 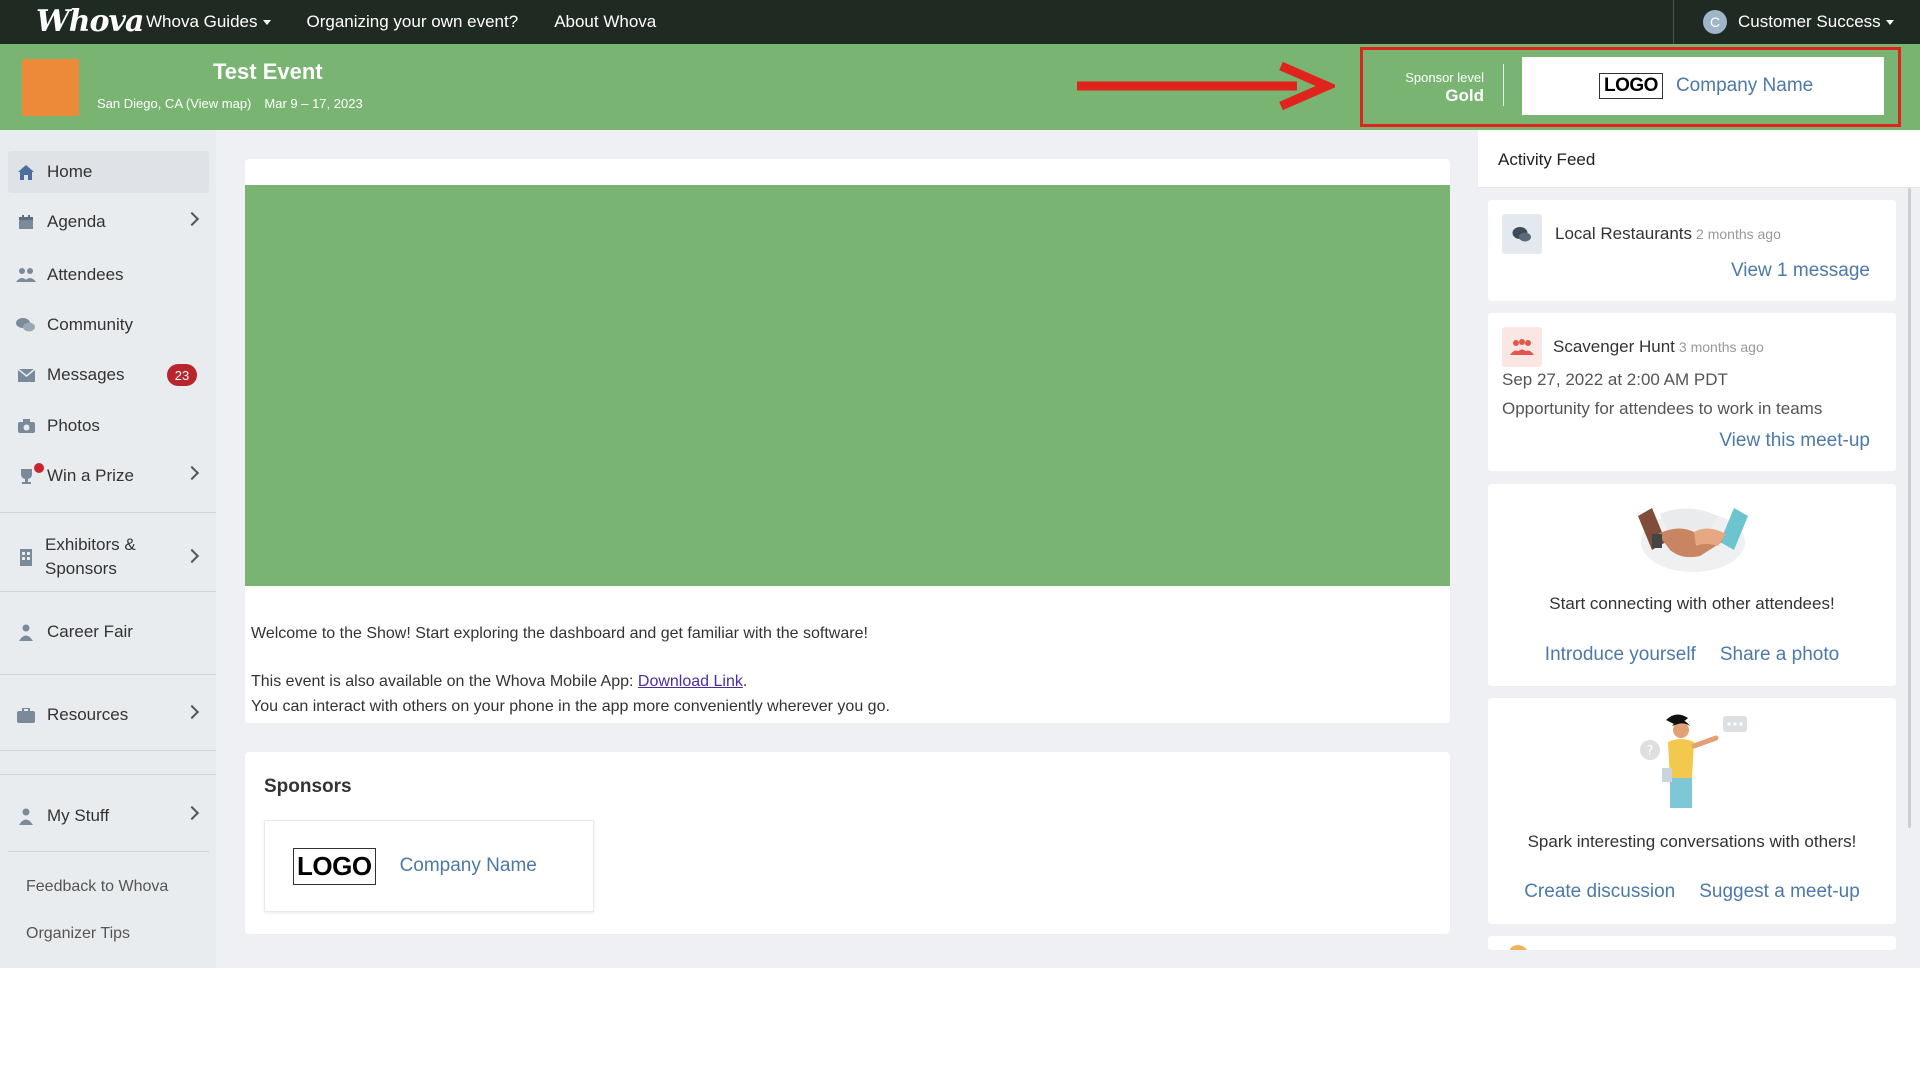 What do you see at coordinates (334, 866) in the screenshot?
I see `sponsor-logo: LOGO` at bounding box center [334, 866].